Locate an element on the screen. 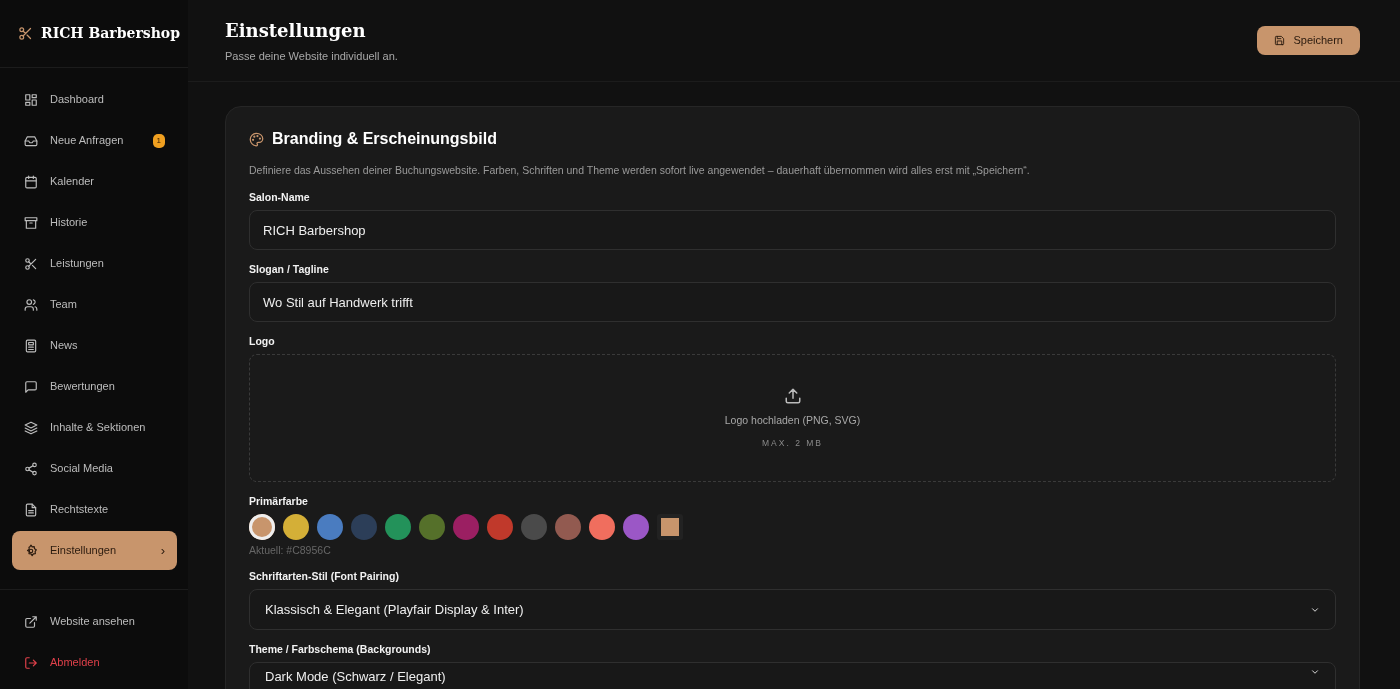  gear-icon is located at coordinates (31, 550).